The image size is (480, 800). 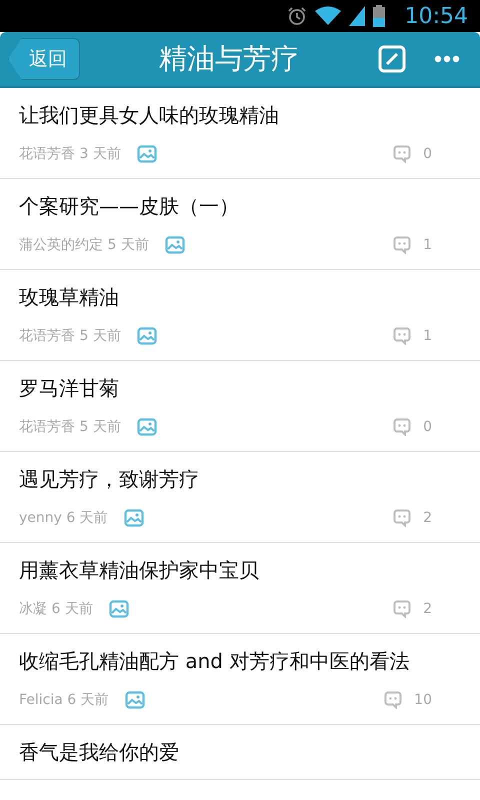 I want to click on post-title: 收缩毛孔精油配方 and 对芳疗和中医的看法, so click(x=214, y=661).